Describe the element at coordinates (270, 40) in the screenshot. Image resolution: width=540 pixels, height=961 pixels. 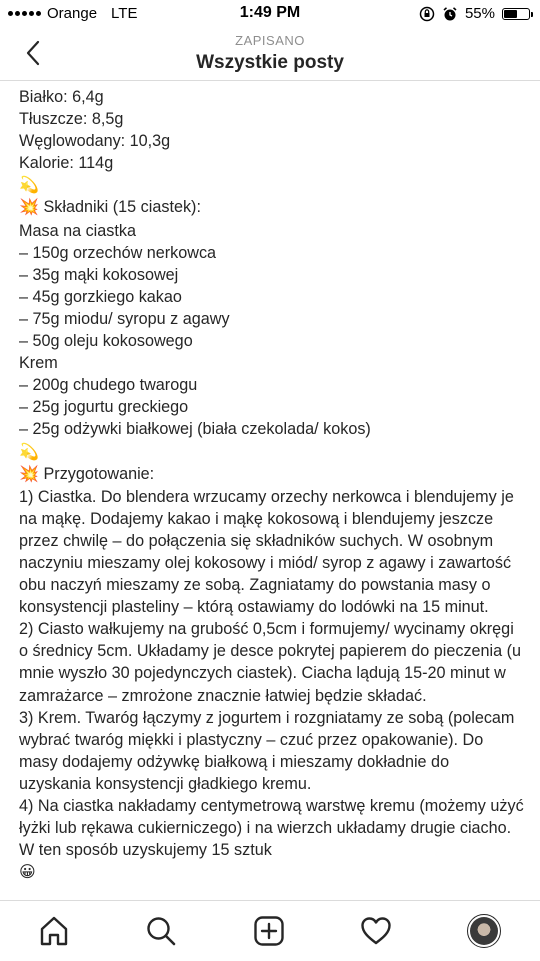
I see `collection-label: ZAPISANO` at that location.